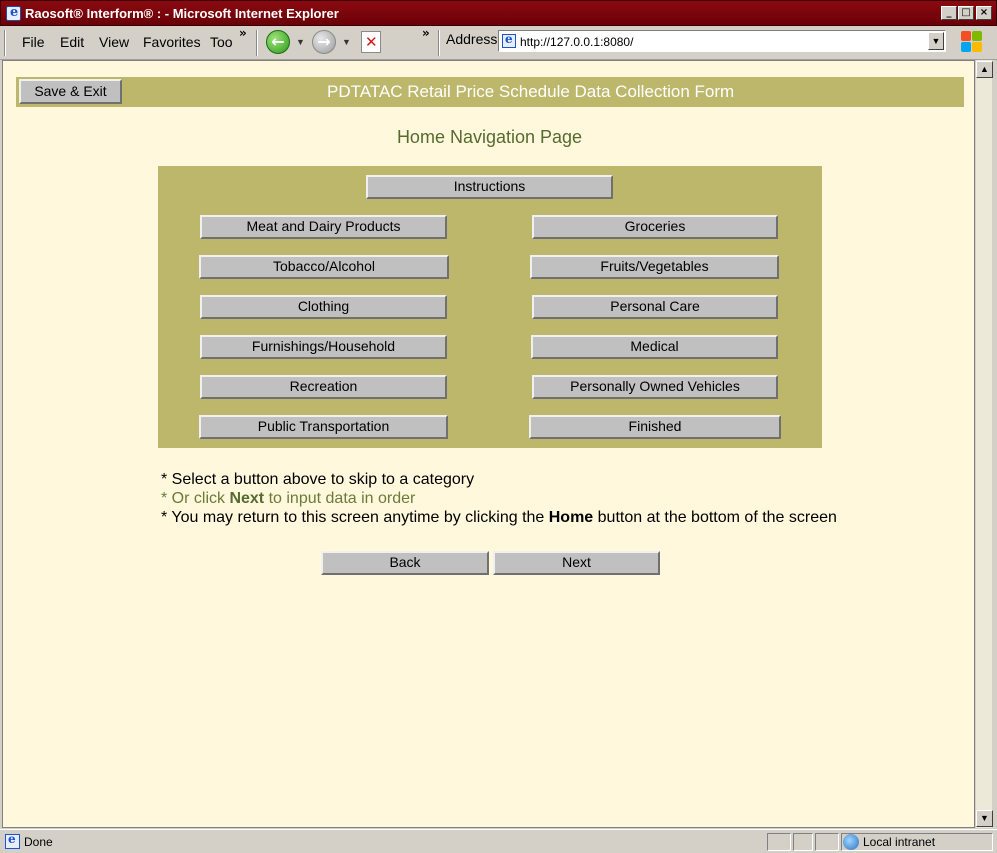 The image size is (997, 853). I want to click on menu-tools: Too, so click(221, 42).